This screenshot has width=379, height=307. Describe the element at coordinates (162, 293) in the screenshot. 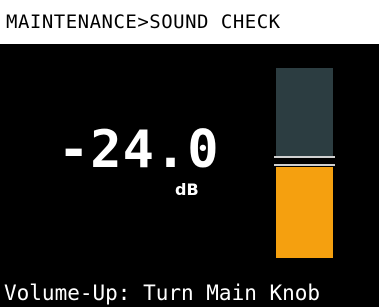

I see `hint-text: Volume-Up: Turn Main Knob` at that location.